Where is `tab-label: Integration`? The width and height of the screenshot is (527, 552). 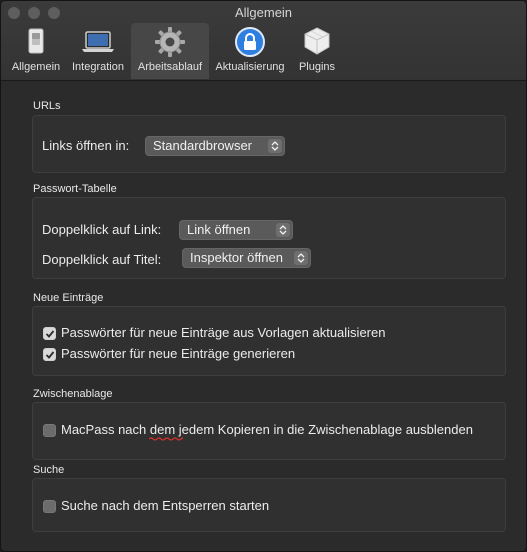
tab-label: Integration is located at coordinates (98, 67).